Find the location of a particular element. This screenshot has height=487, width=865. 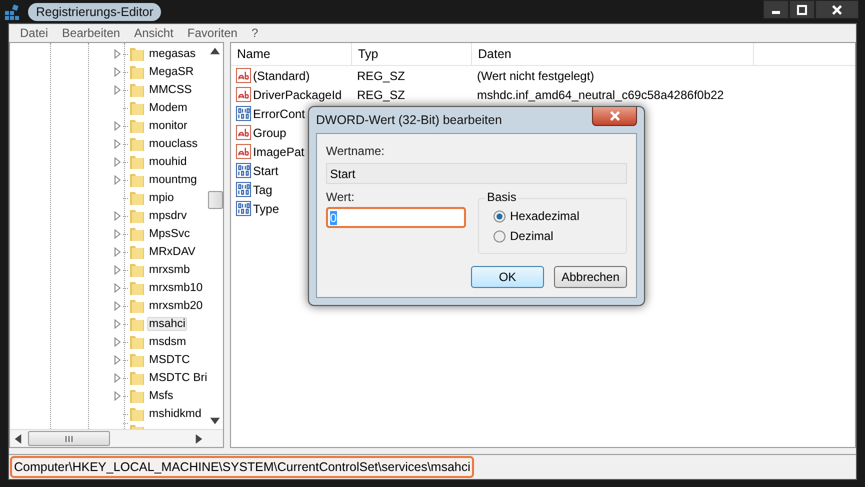

dialog-title: DWORD-Wert (32-Bit) bearbeiten is located at coordinates (409, 120).